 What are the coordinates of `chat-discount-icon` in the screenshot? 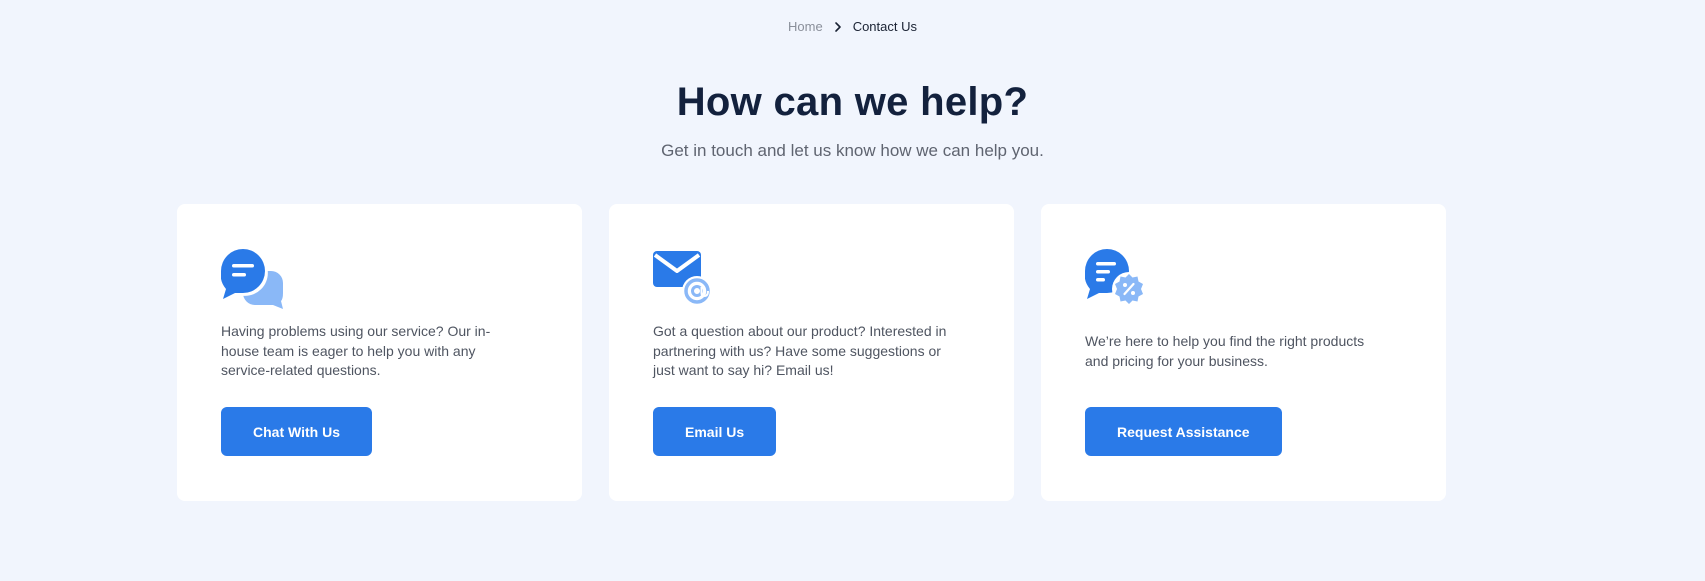 It's located at (1115, 277).